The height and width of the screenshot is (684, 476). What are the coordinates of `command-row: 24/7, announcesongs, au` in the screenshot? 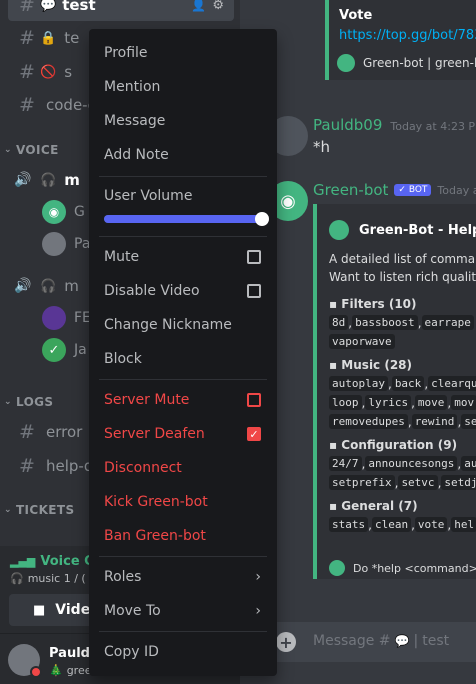 It's located at (402, 463).